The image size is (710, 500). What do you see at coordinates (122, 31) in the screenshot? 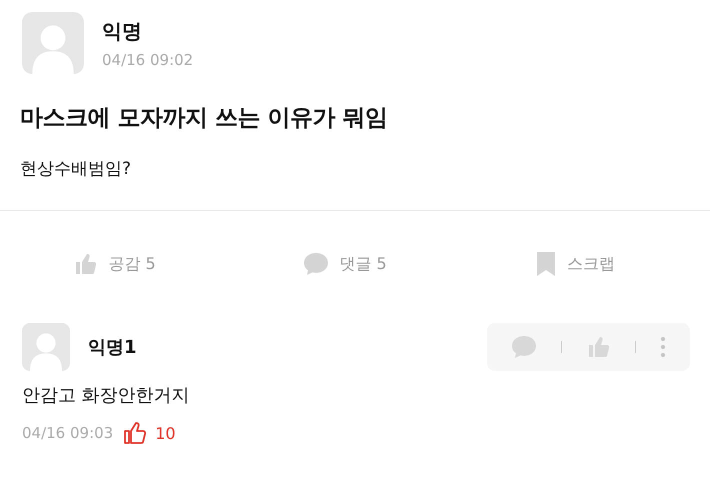
I see `author-name: 익명` at bounding box center [122, 31].